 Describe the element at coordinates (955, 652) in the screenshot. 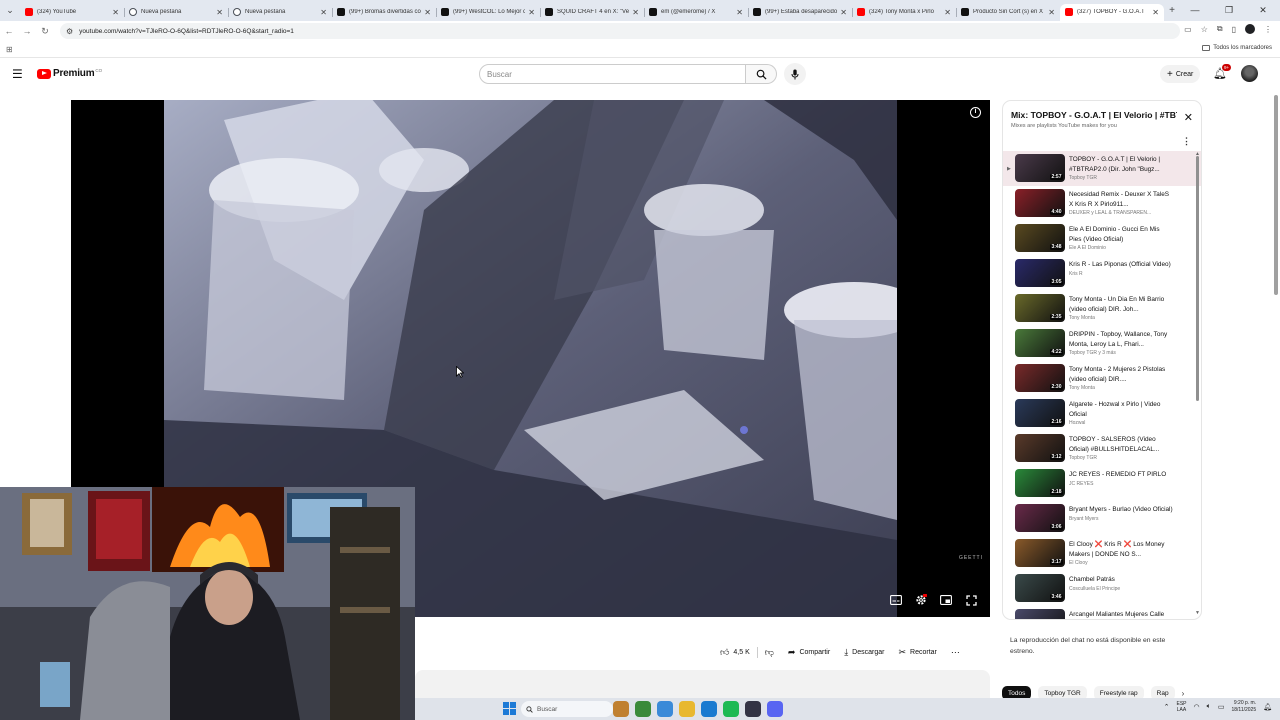

I see `more-actions-button: ⋯` at that location.